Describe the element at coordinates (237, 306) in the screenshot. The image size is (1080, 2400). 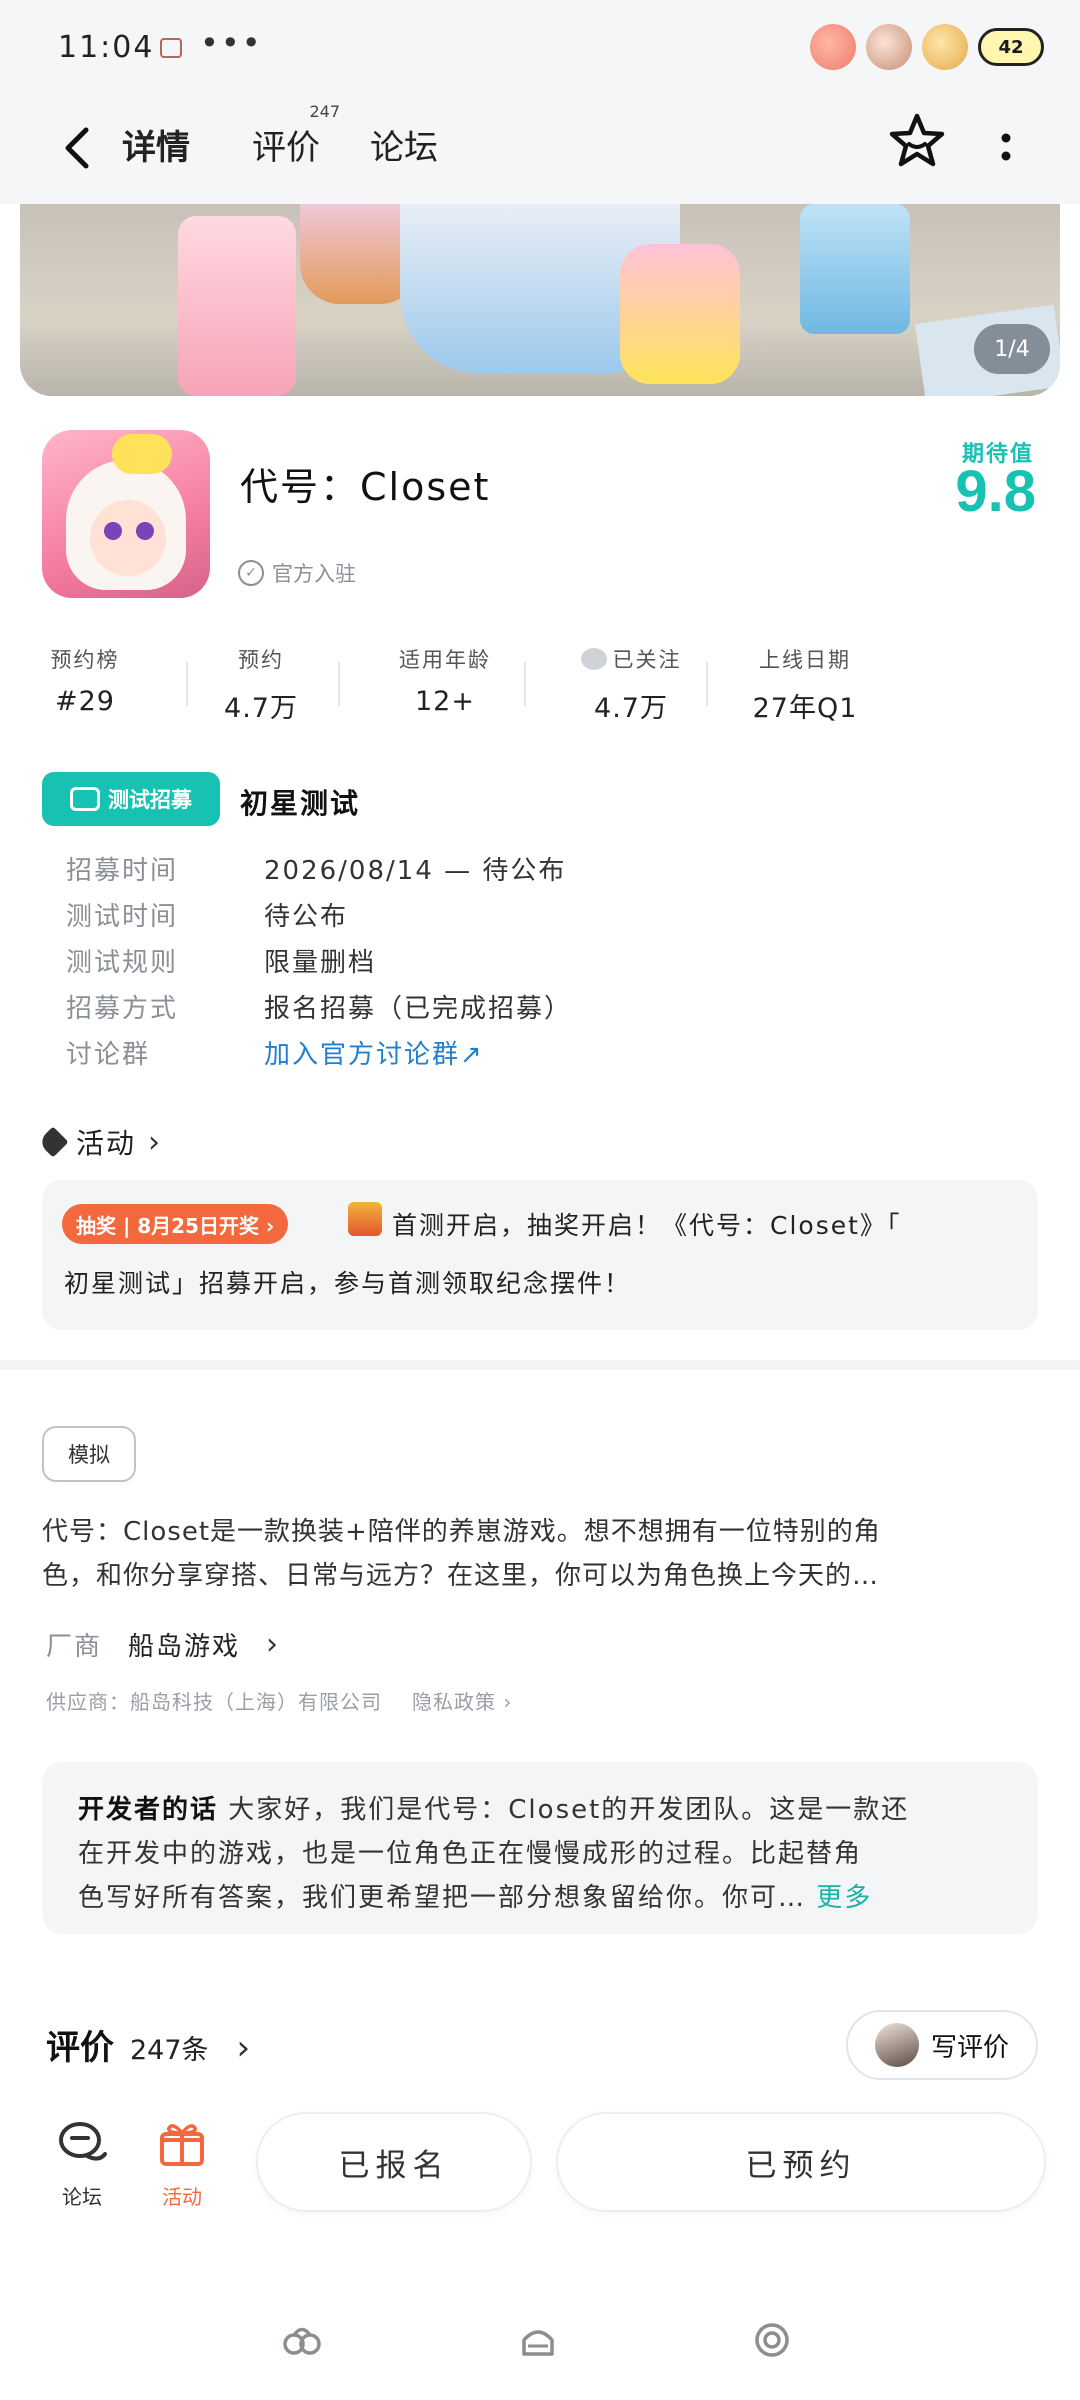
I see `banner-suitcase-pink` at that location.